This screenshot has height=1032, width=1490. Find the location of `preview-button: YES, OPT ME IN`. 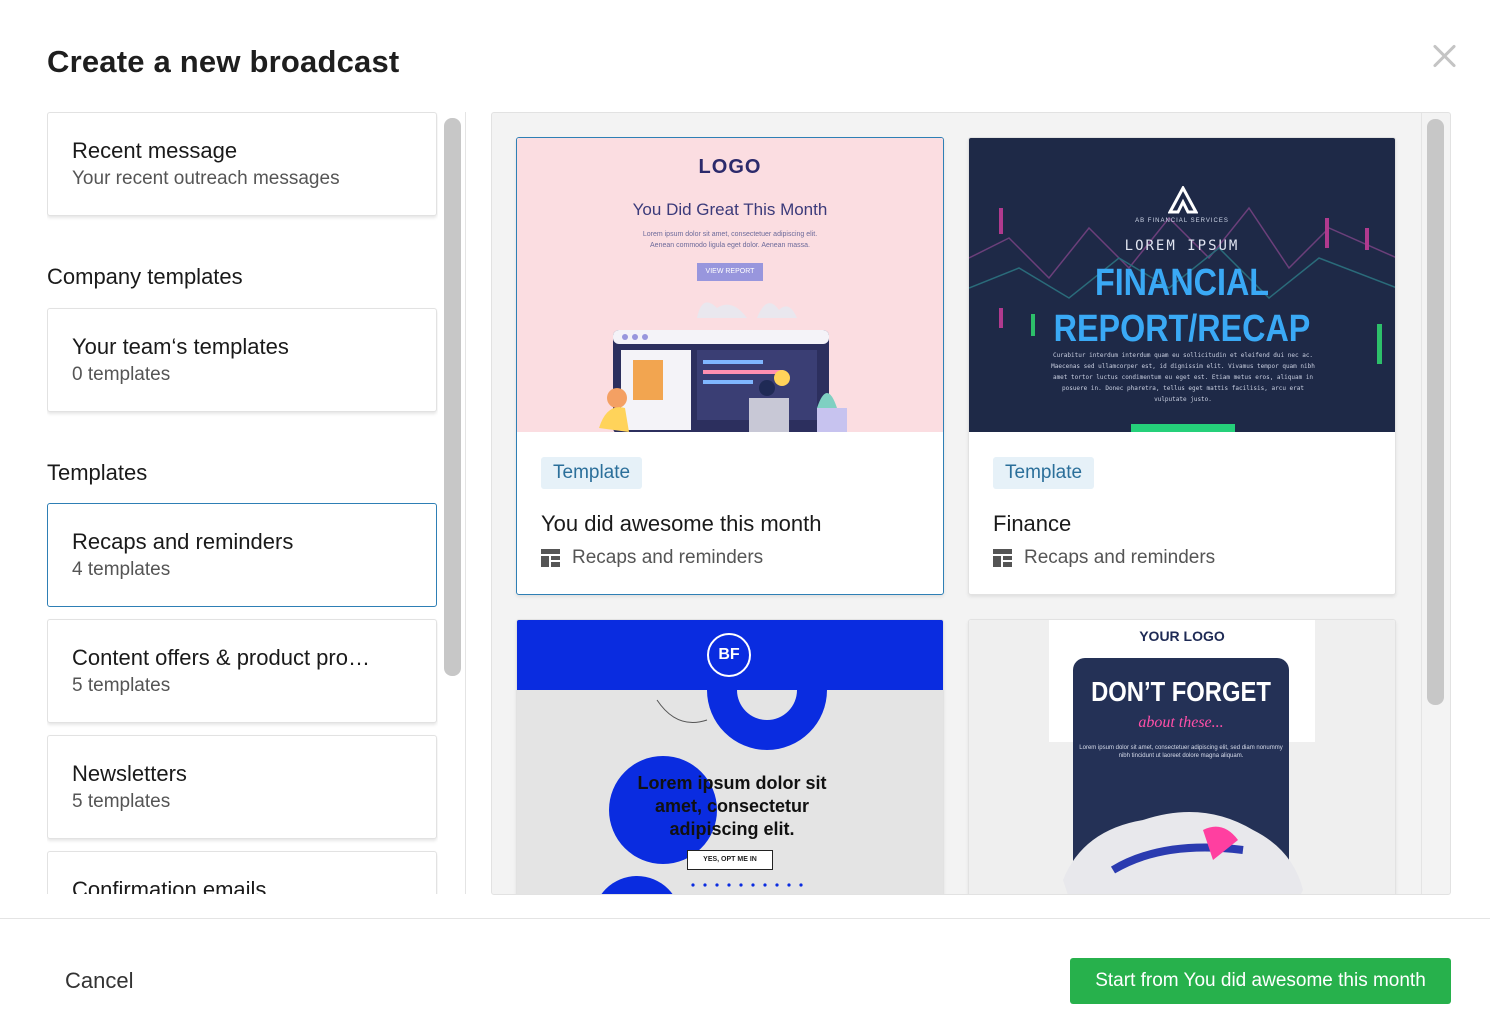

preview-button: YES, OPT ME IN is located at coordinates (730, 860).